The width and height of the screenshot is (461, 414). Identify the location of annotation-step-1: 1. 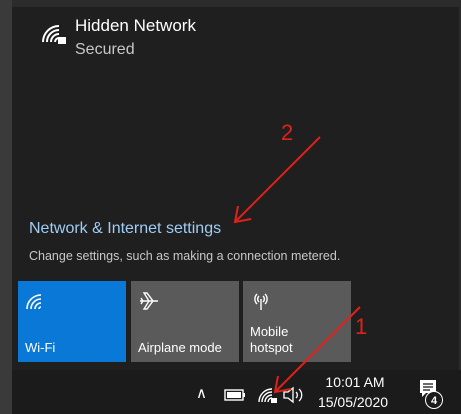
(361, 326).